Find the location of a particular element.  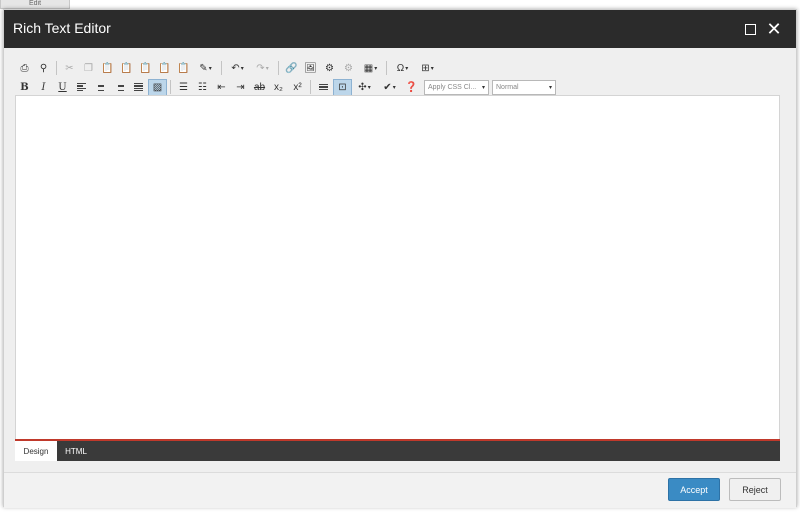

module-manager-button: ✣ ▾ is located at coordinates (364, 87).